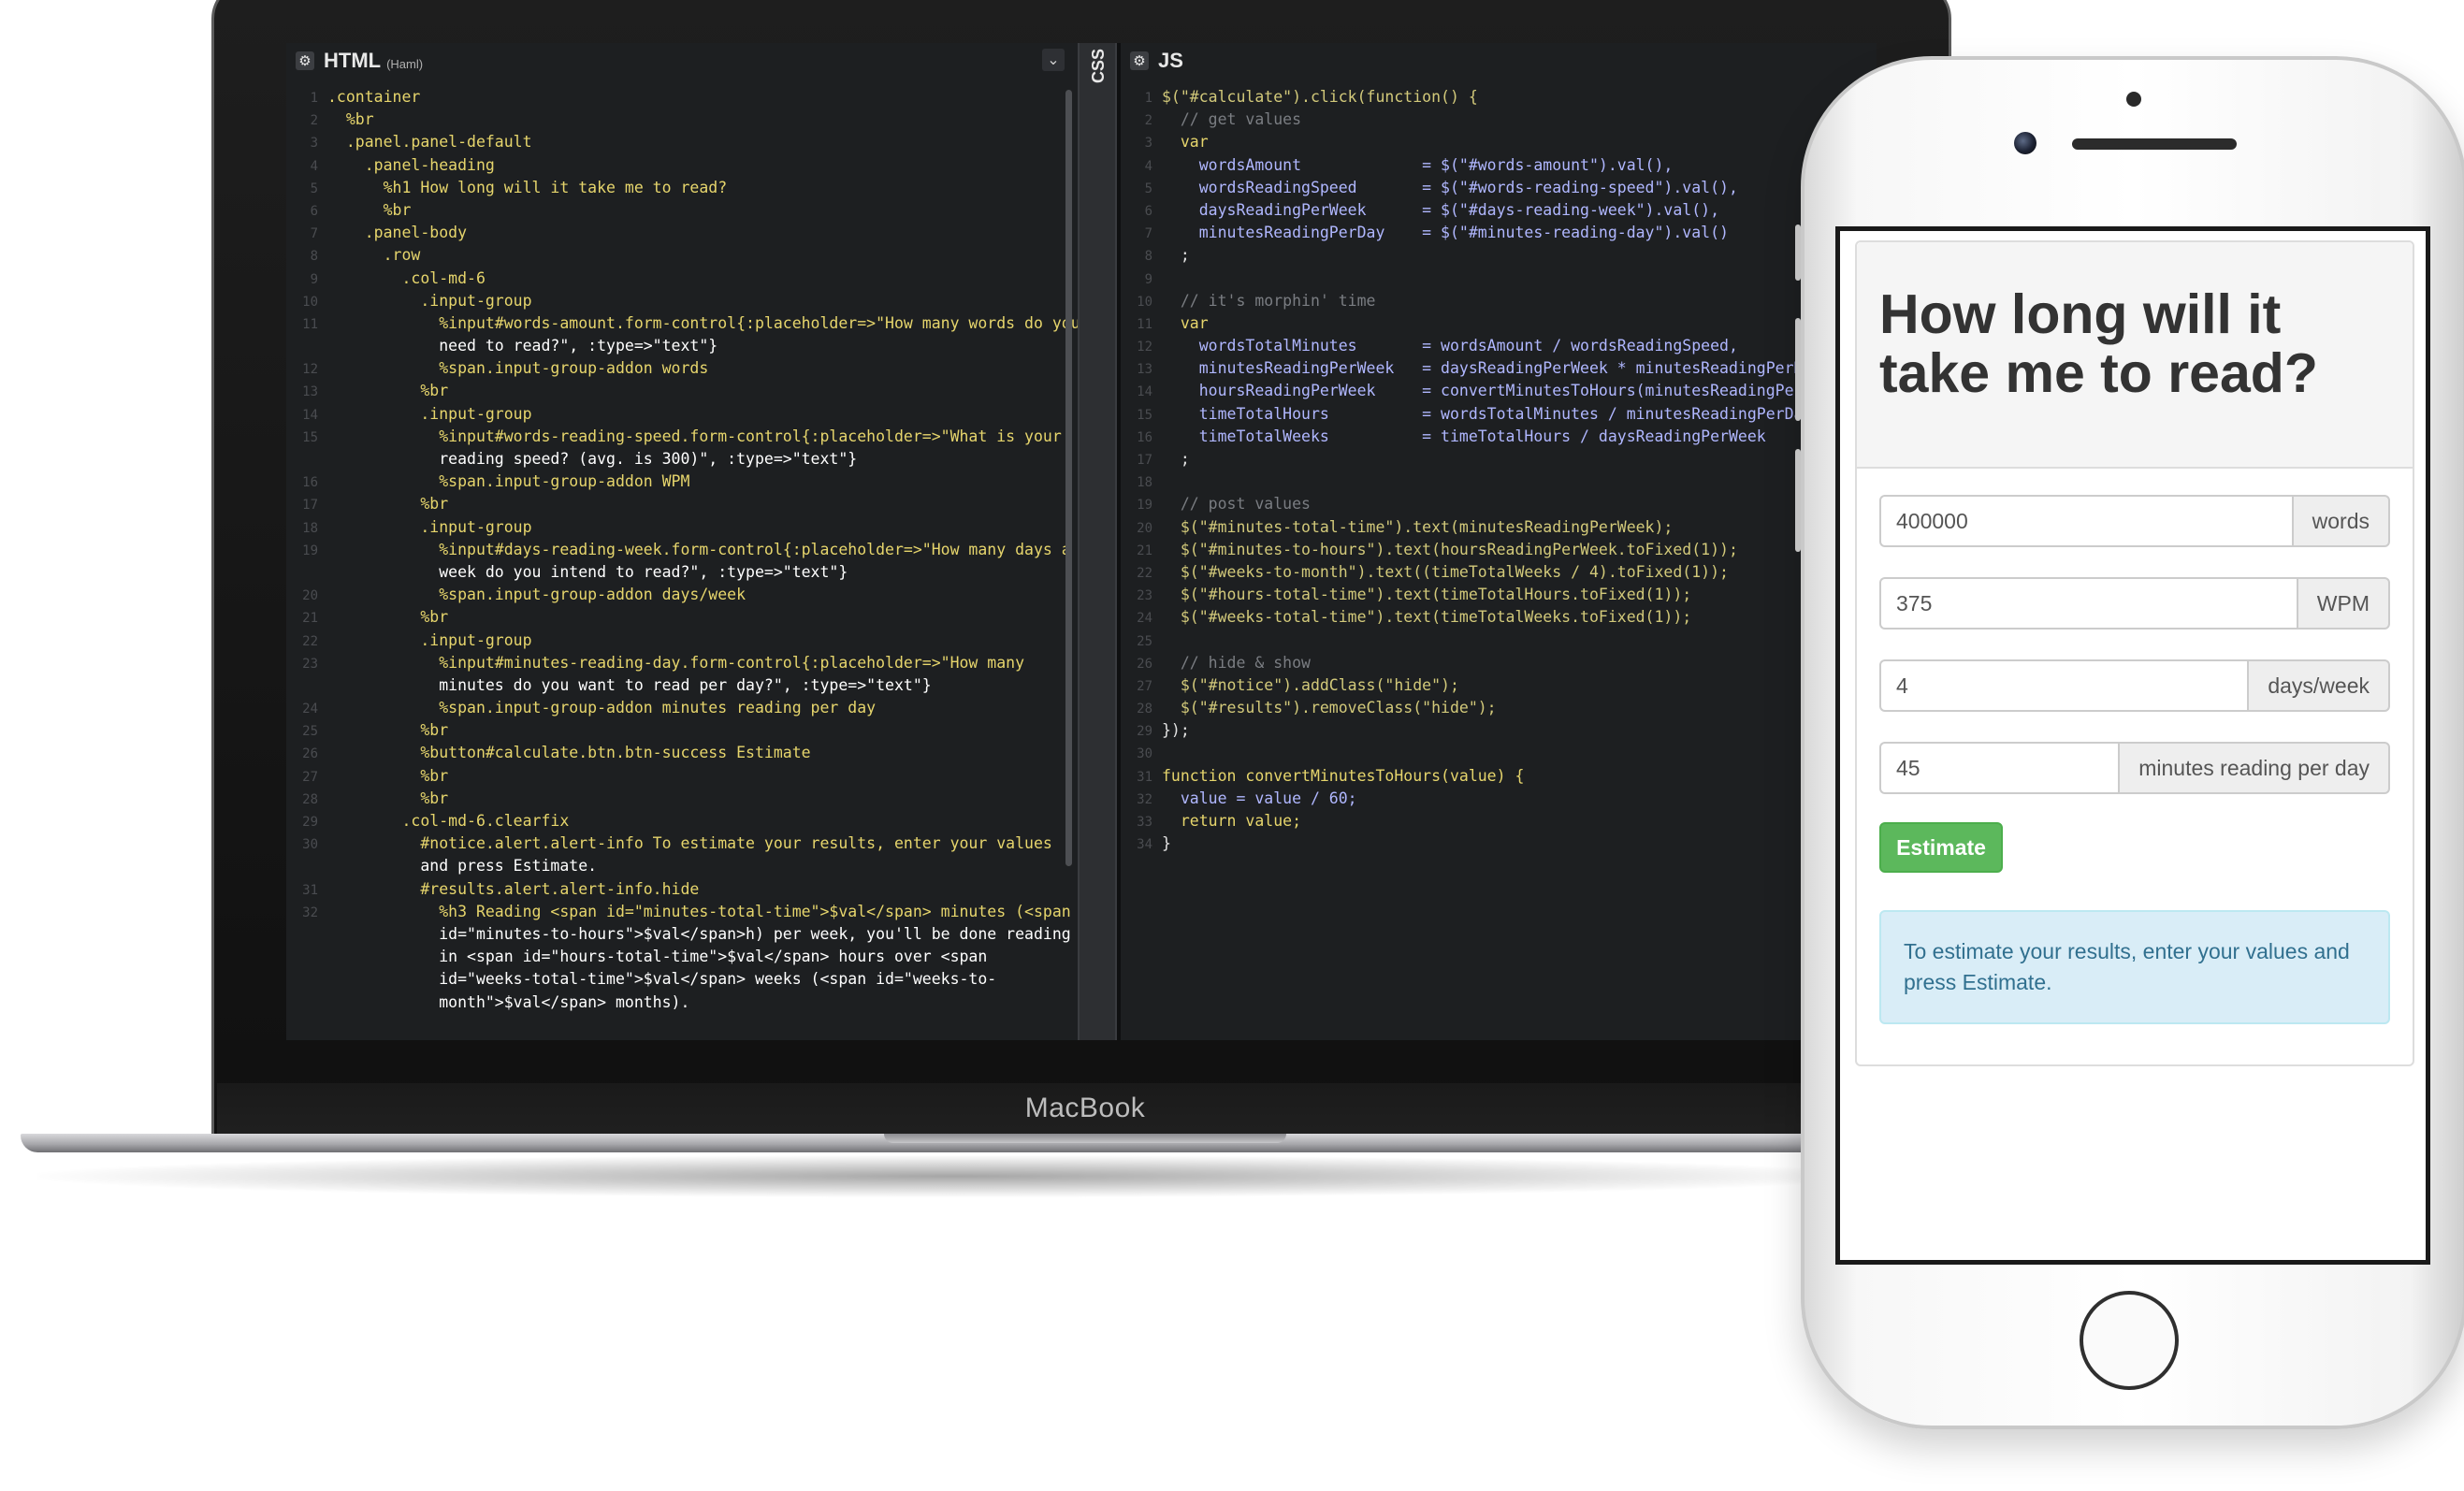 The image size is (2464, 1491). I want to click on code-line: 27 $("#notice").addClass("hide");, so click(1499, 686).